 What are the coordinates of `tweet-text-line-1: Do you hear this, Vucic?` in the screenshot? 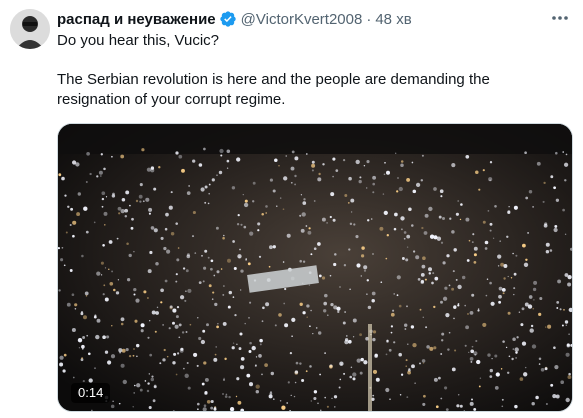 It's located at (138, 40).